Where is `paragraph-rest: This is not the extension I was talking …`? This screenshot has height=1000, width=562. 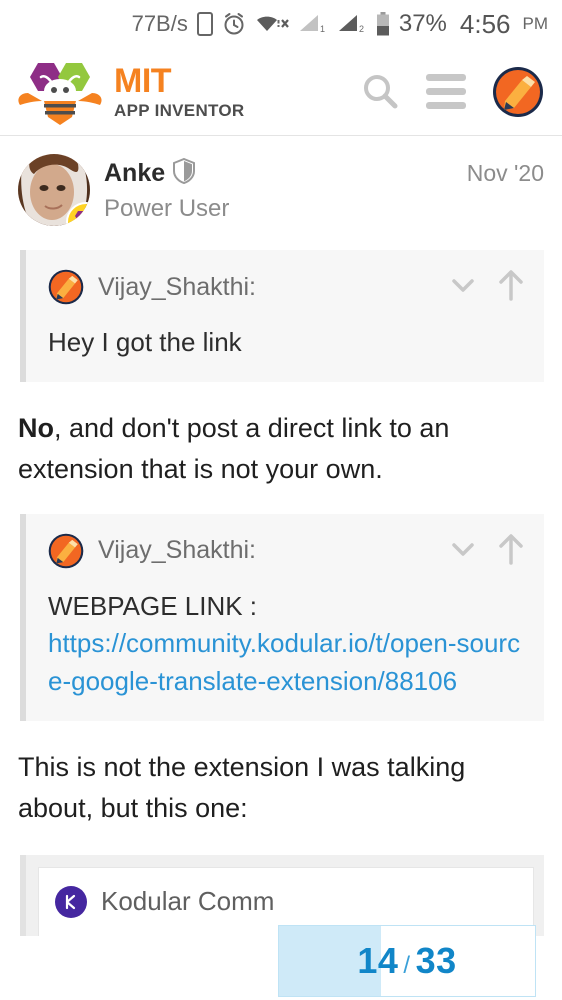
paragraph-rest: This is not the extension I was talking … is located at coordinates (242, 787).